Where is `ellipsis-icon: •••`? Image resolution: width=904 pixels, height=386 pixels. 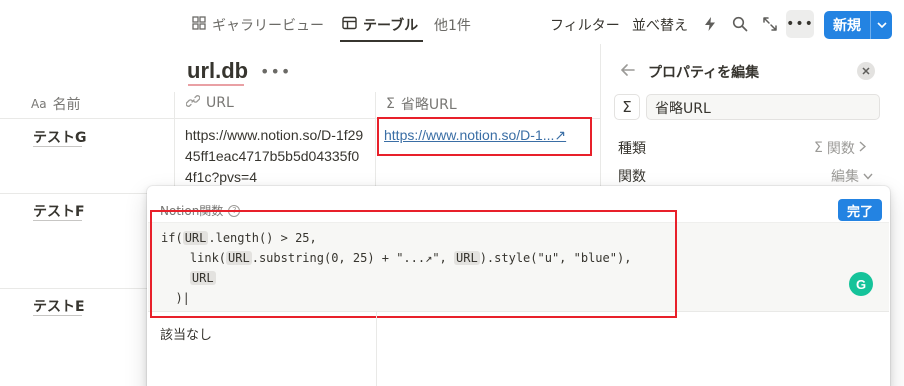 ellipsis-icon: ••• is located at coordinates (800, 24).